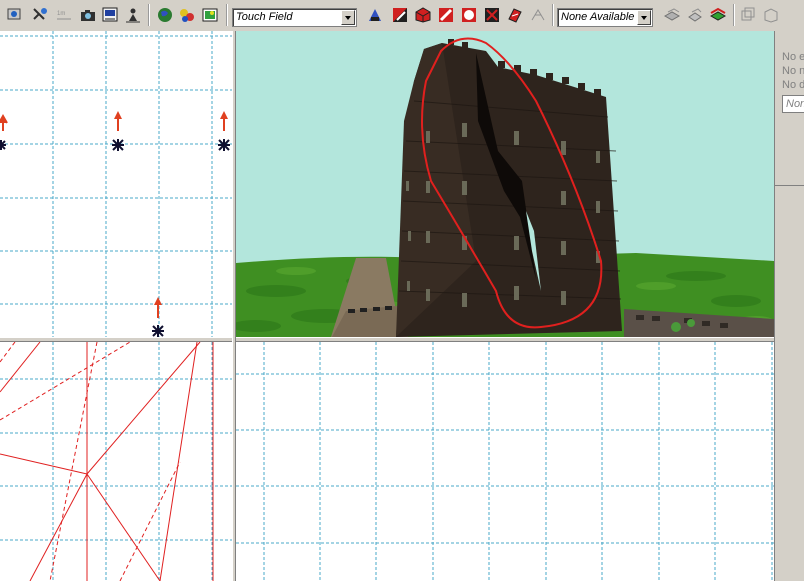 The image size is (804, 581). What do you see at coordinates (133, 15) in the screenshot?
I see `person-icon` at bounding box center [133, 15].